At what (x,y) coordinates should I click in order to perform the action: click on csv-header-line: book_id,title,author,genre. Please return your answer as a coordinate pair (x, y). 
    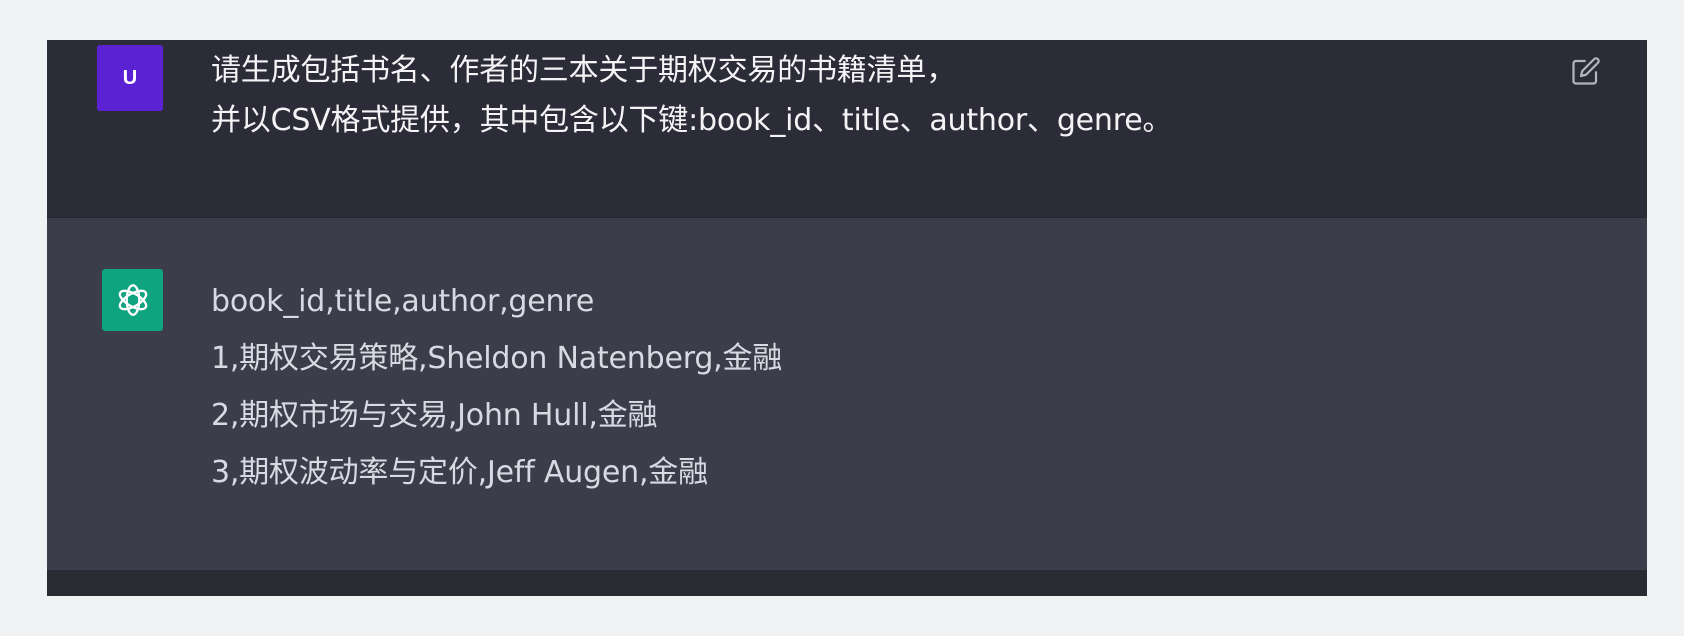
    Looking at the image, I should click on (403, 301).